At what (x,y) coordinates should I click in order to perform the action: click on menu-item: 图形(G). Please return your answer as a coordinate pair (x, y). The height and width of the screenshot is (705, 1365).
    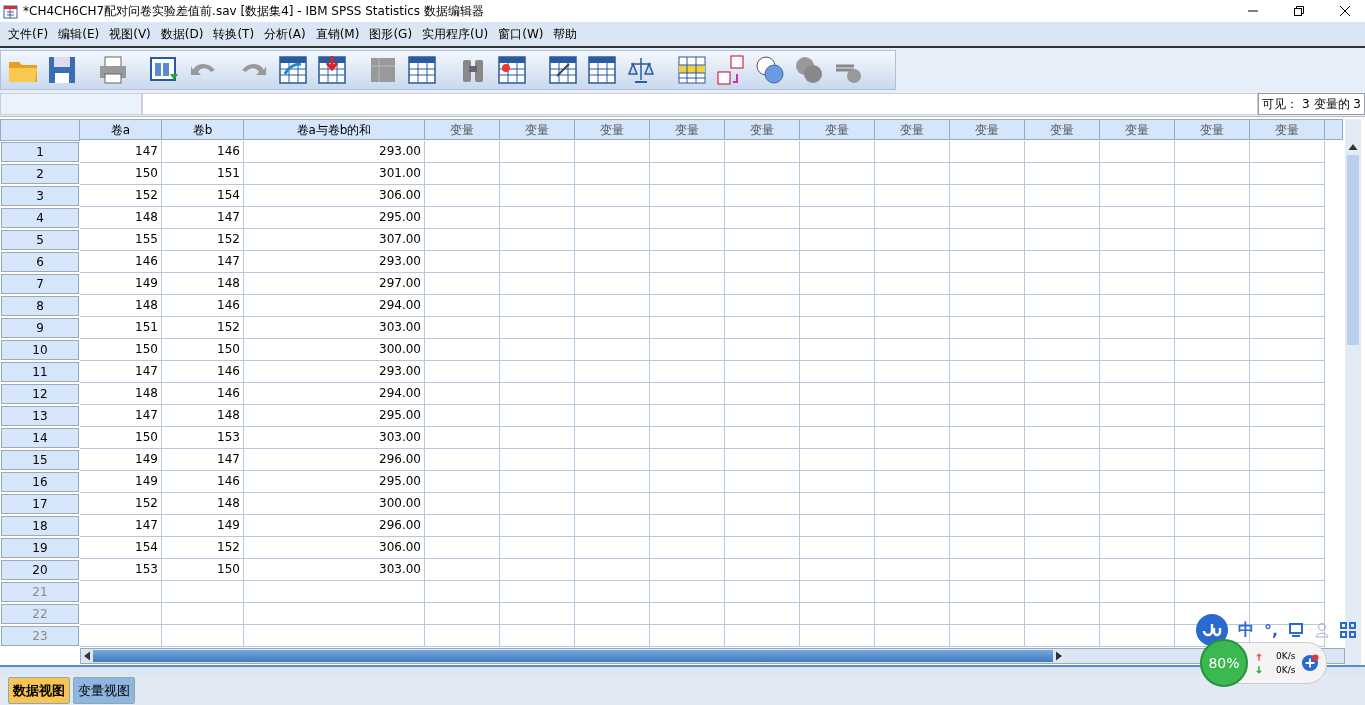
    Looking at the image, I should click on (392, 34).